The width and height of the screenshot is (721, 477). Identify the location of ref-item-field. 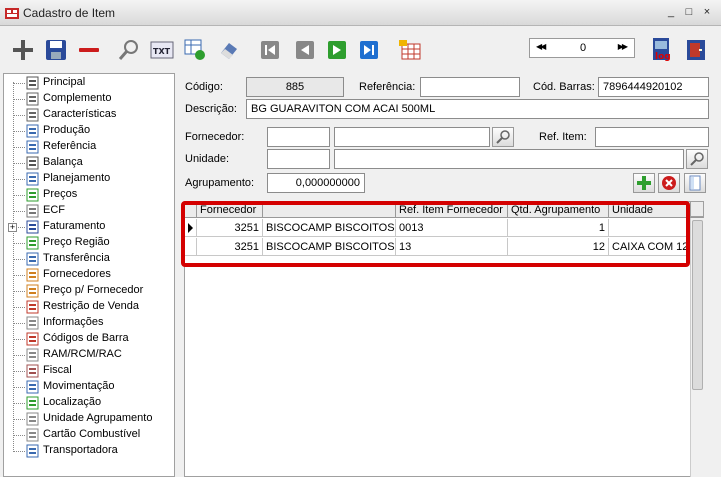
(652, 137).